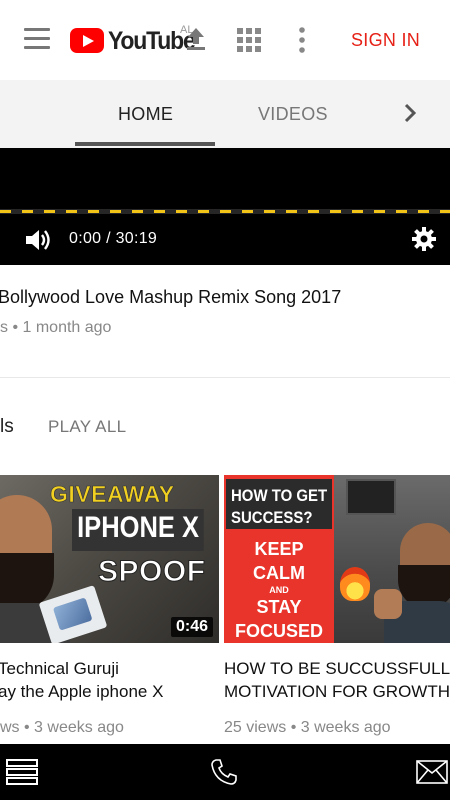 This screenshot has width=450, height=800. Describe the element at coordinates (145, 144) in the screenshot. I see `selected-tab-indicator` at that location.